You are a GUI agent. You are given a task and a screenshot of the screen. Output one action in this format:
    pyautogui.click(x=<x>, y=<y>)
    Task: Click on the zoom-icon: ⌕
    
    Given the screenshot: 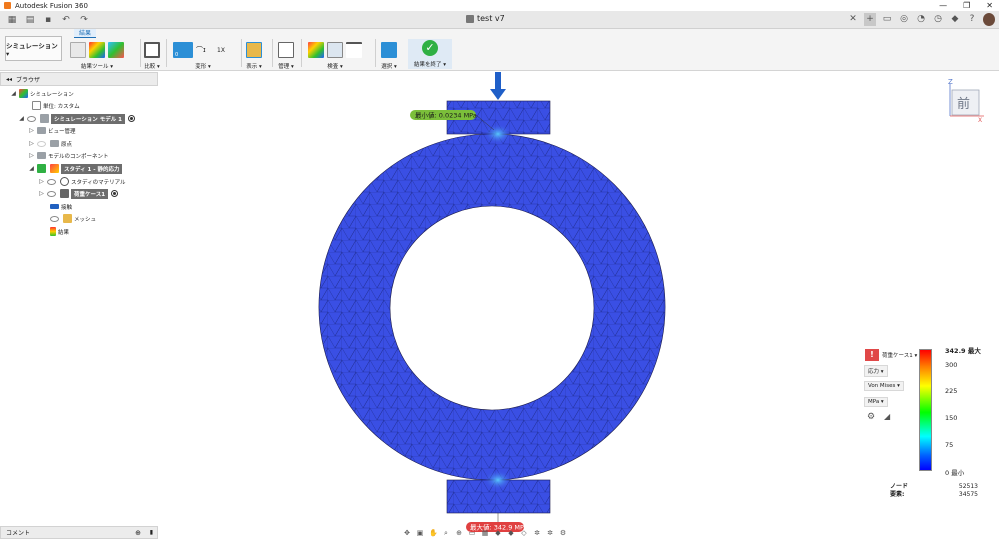 What is the action you would take?
    pyautogui.click(x=446, y=533)
    